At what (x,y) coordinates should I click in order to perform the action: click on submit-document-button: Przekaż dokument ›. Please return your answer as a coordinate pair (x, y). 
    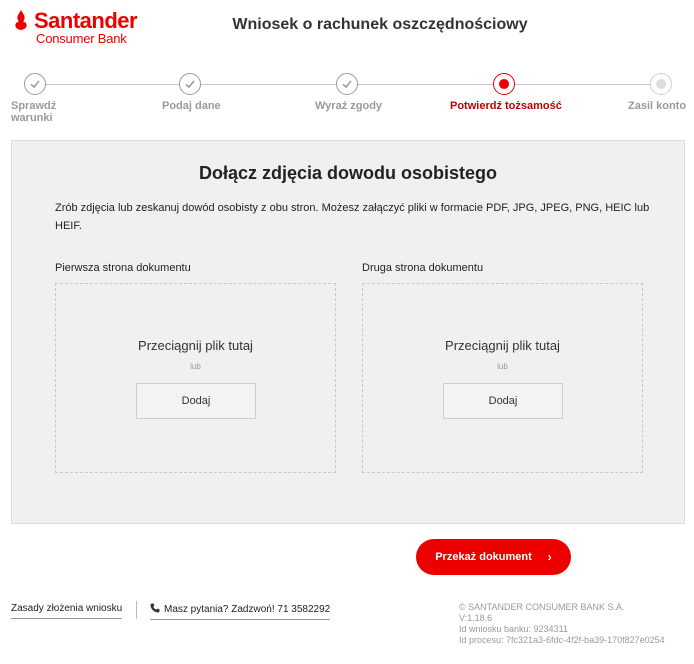
    Looking at the image, I should click on (493, 557).